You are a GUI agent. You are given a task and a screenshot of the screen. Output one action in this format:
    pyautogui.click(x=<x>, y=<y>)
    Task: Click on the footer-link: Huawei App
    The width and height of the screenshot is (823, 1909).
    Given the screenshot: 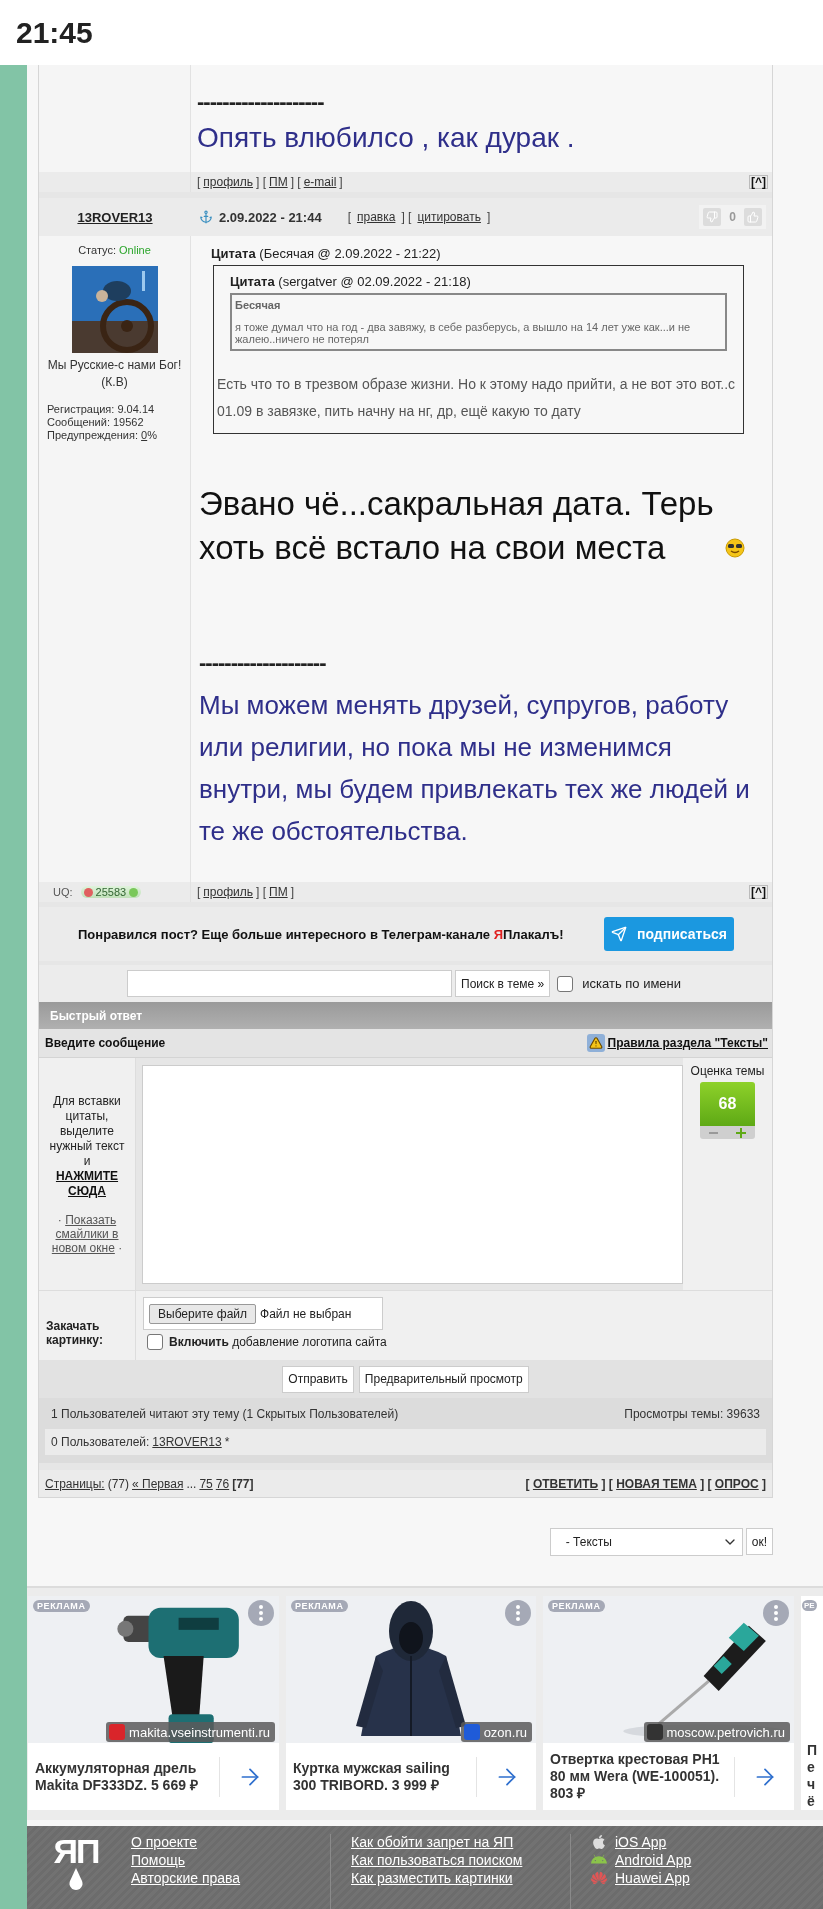 What is the action you would take?
    pyautogui.click(x=666, y=1878)
    